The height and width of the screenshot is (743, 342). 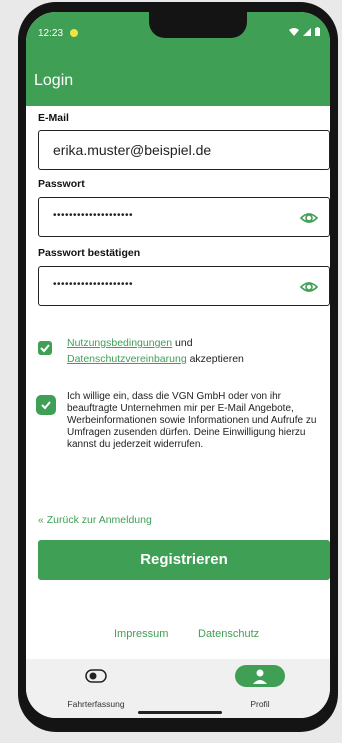 I want to click on bottom-navigation: Fahrterfassung Profil, so click(x=178, y=688).